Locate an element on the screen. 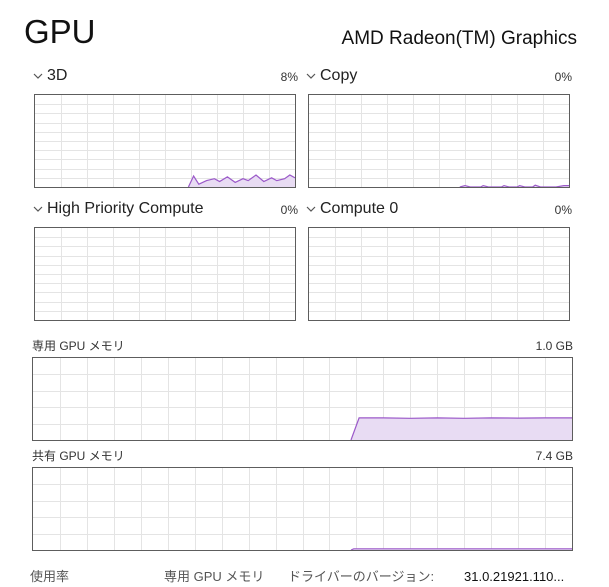  engine-selector-3d: 3D is located at coordinates (50, 76).